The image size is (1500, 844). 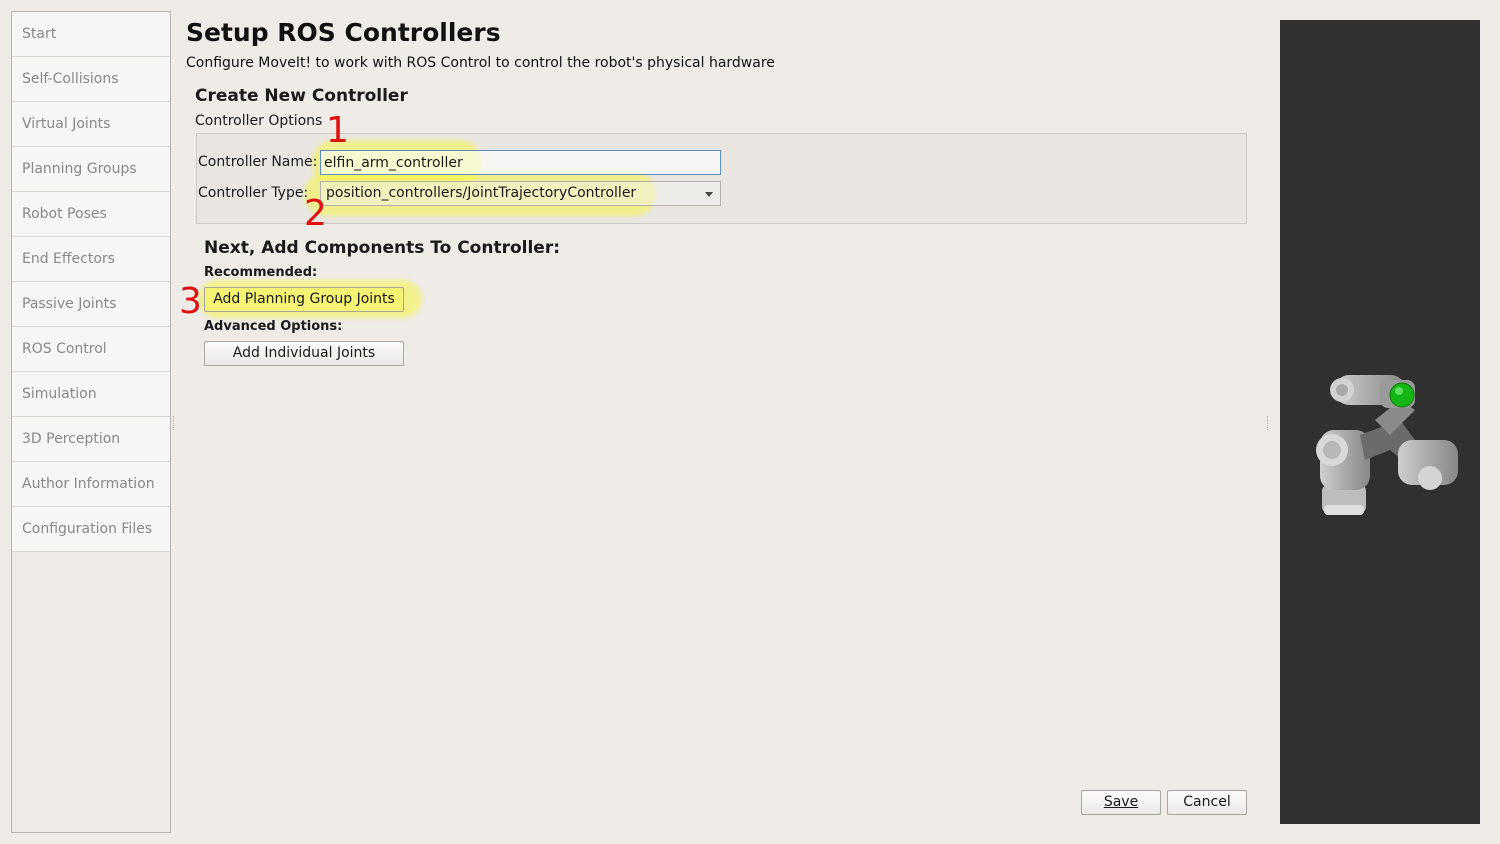 What do you see at coordinates (91, 484) in the screenshot?
I see `sidebar-item-author-information: Author Information` at bounding box center [91, 484].